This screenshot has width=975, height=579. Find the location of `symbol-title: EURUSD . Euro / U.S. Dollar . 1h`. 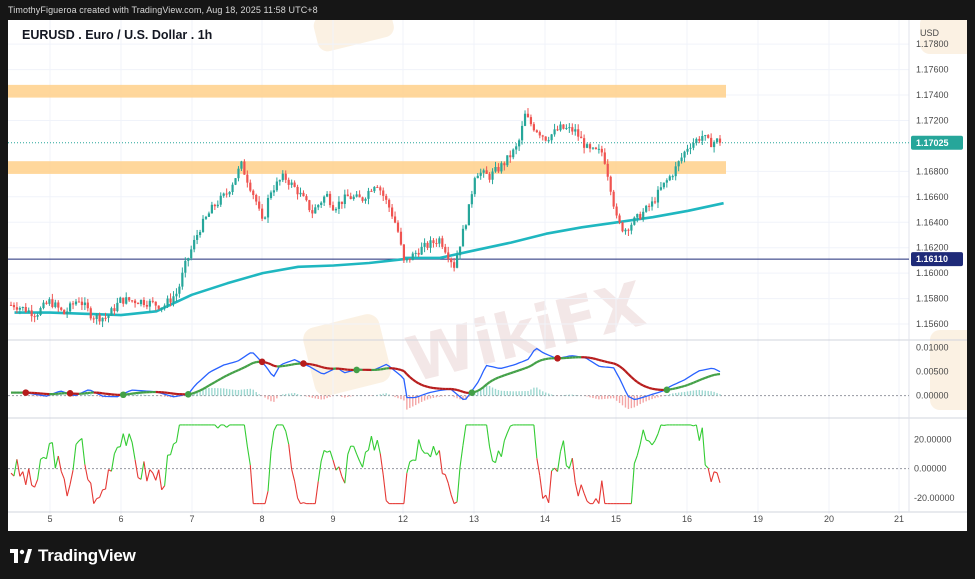

symbol-title: EURUSD . Euro / U.S. Dollar . 1h is located at coordinates (117, 35).